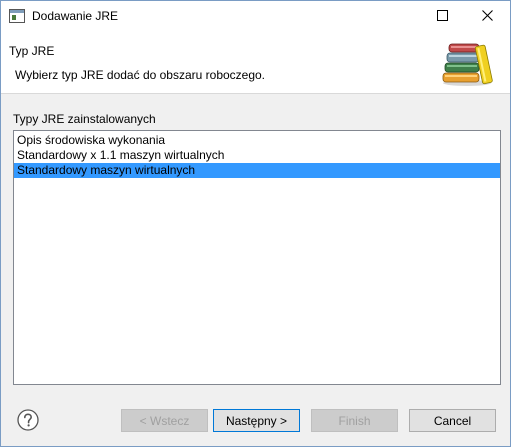 The width and height of the screenshot is (511, 447). Describe the element at coordinates (28, 420) in the screenshot. I see `help-icon` at that location.